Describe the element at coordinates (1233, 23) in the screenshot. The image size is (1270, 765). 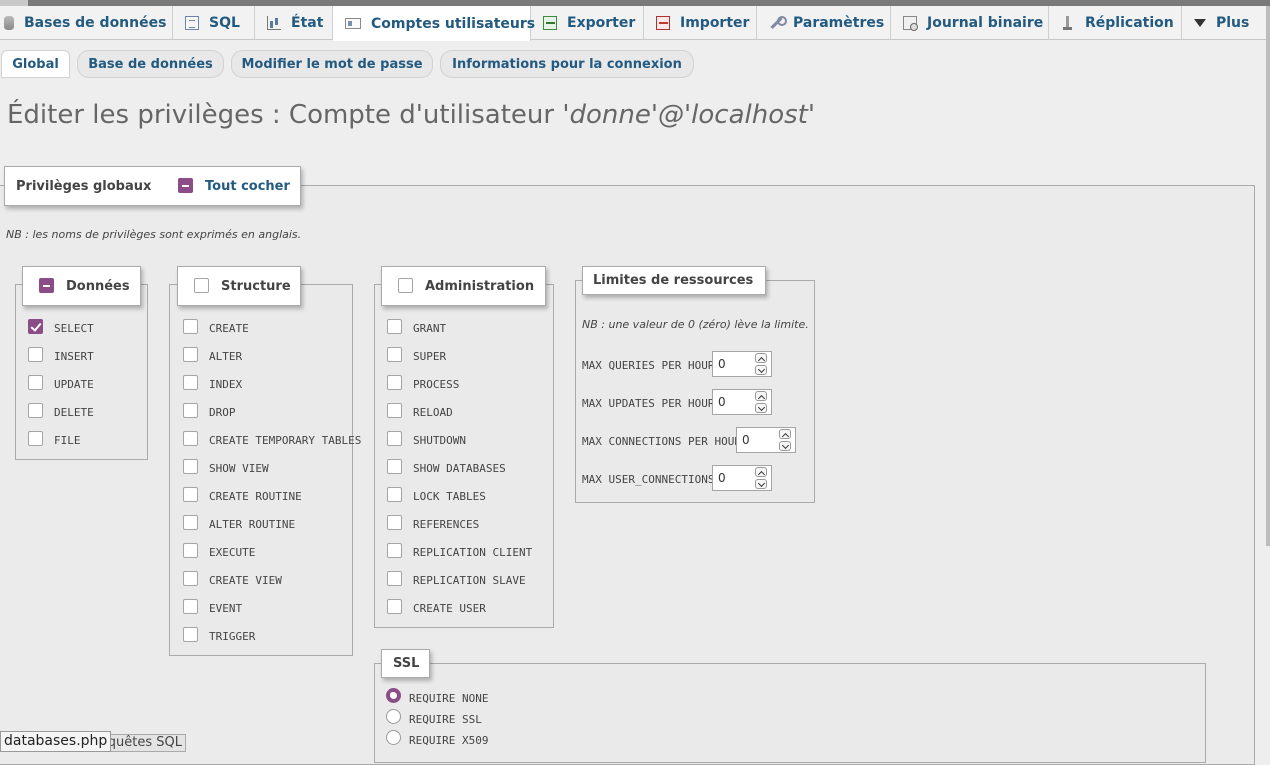
I see `menu-label: Plus` at that location.